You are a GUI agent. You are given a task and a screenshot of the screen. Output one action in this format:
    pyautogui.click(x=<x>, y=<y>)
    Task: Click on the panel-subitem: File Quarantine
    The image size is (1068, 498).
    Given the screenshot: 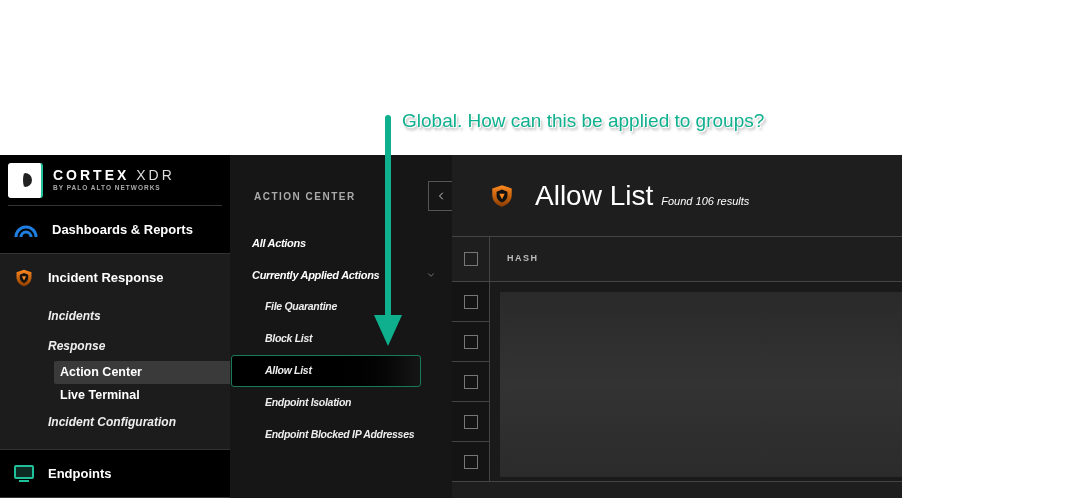 What is the action you would take?
    pyautogui.click(x=326, y=307)
    